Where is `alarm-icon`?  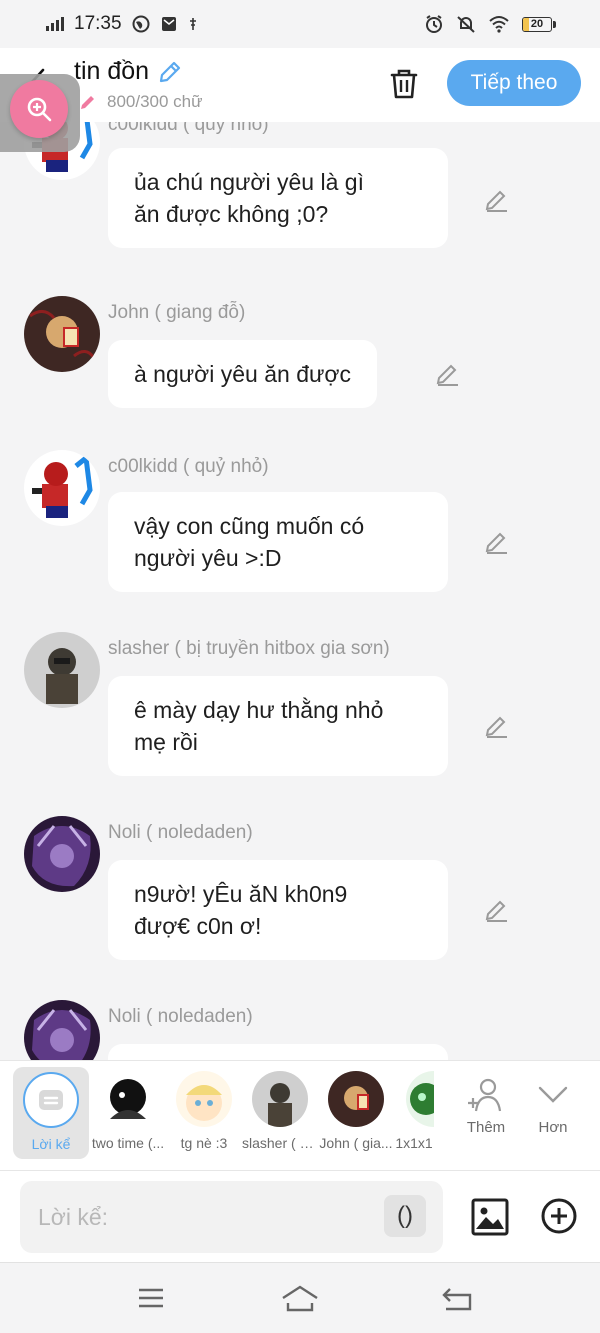 alarm-icon is located at coordinates (434, 24).